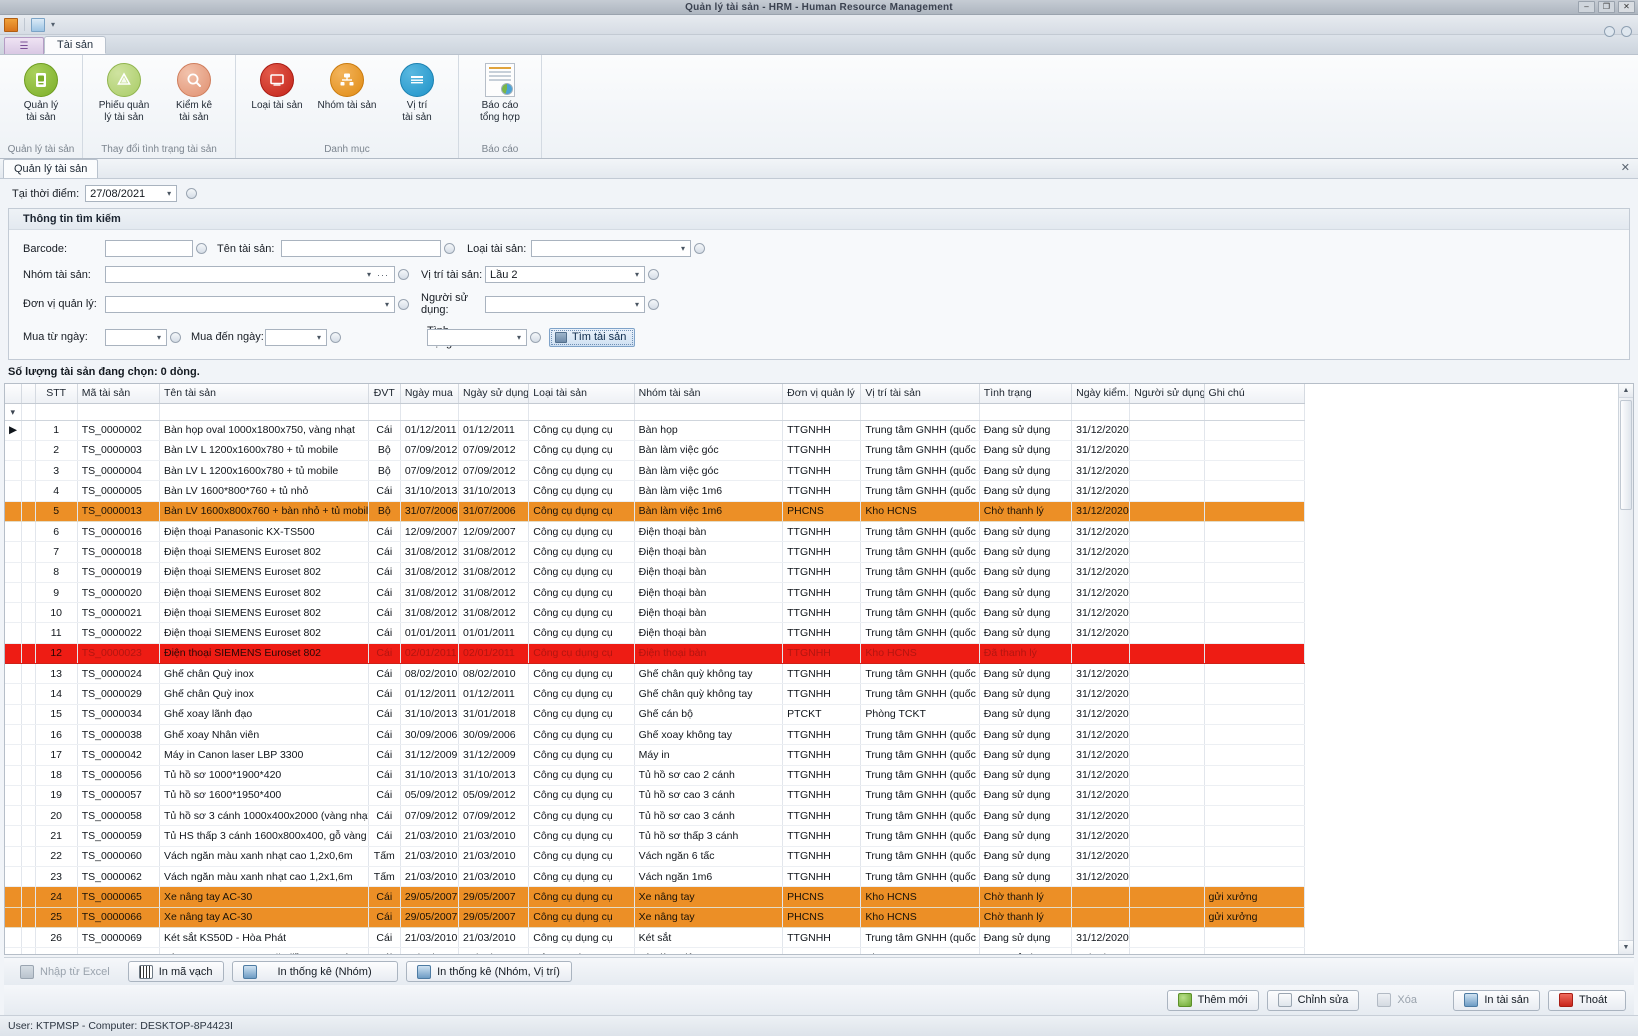  Describe the element at coordinates (1167, 394) in the screenshot. I see `header-nguoi-su-dung: Người sử dụng` at that location.